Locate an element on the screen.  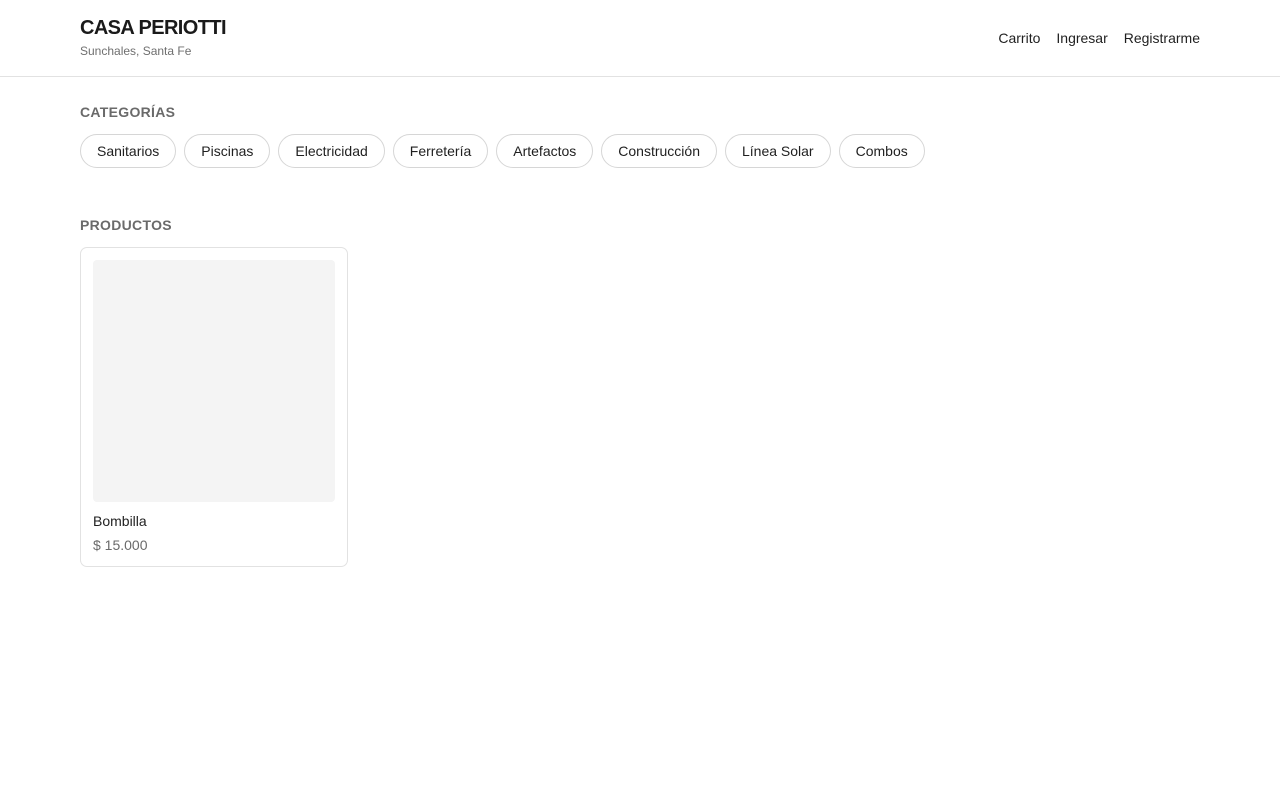
main-nav: Carrito Ingresar Registrarme is located at coordinates (1099, 38).